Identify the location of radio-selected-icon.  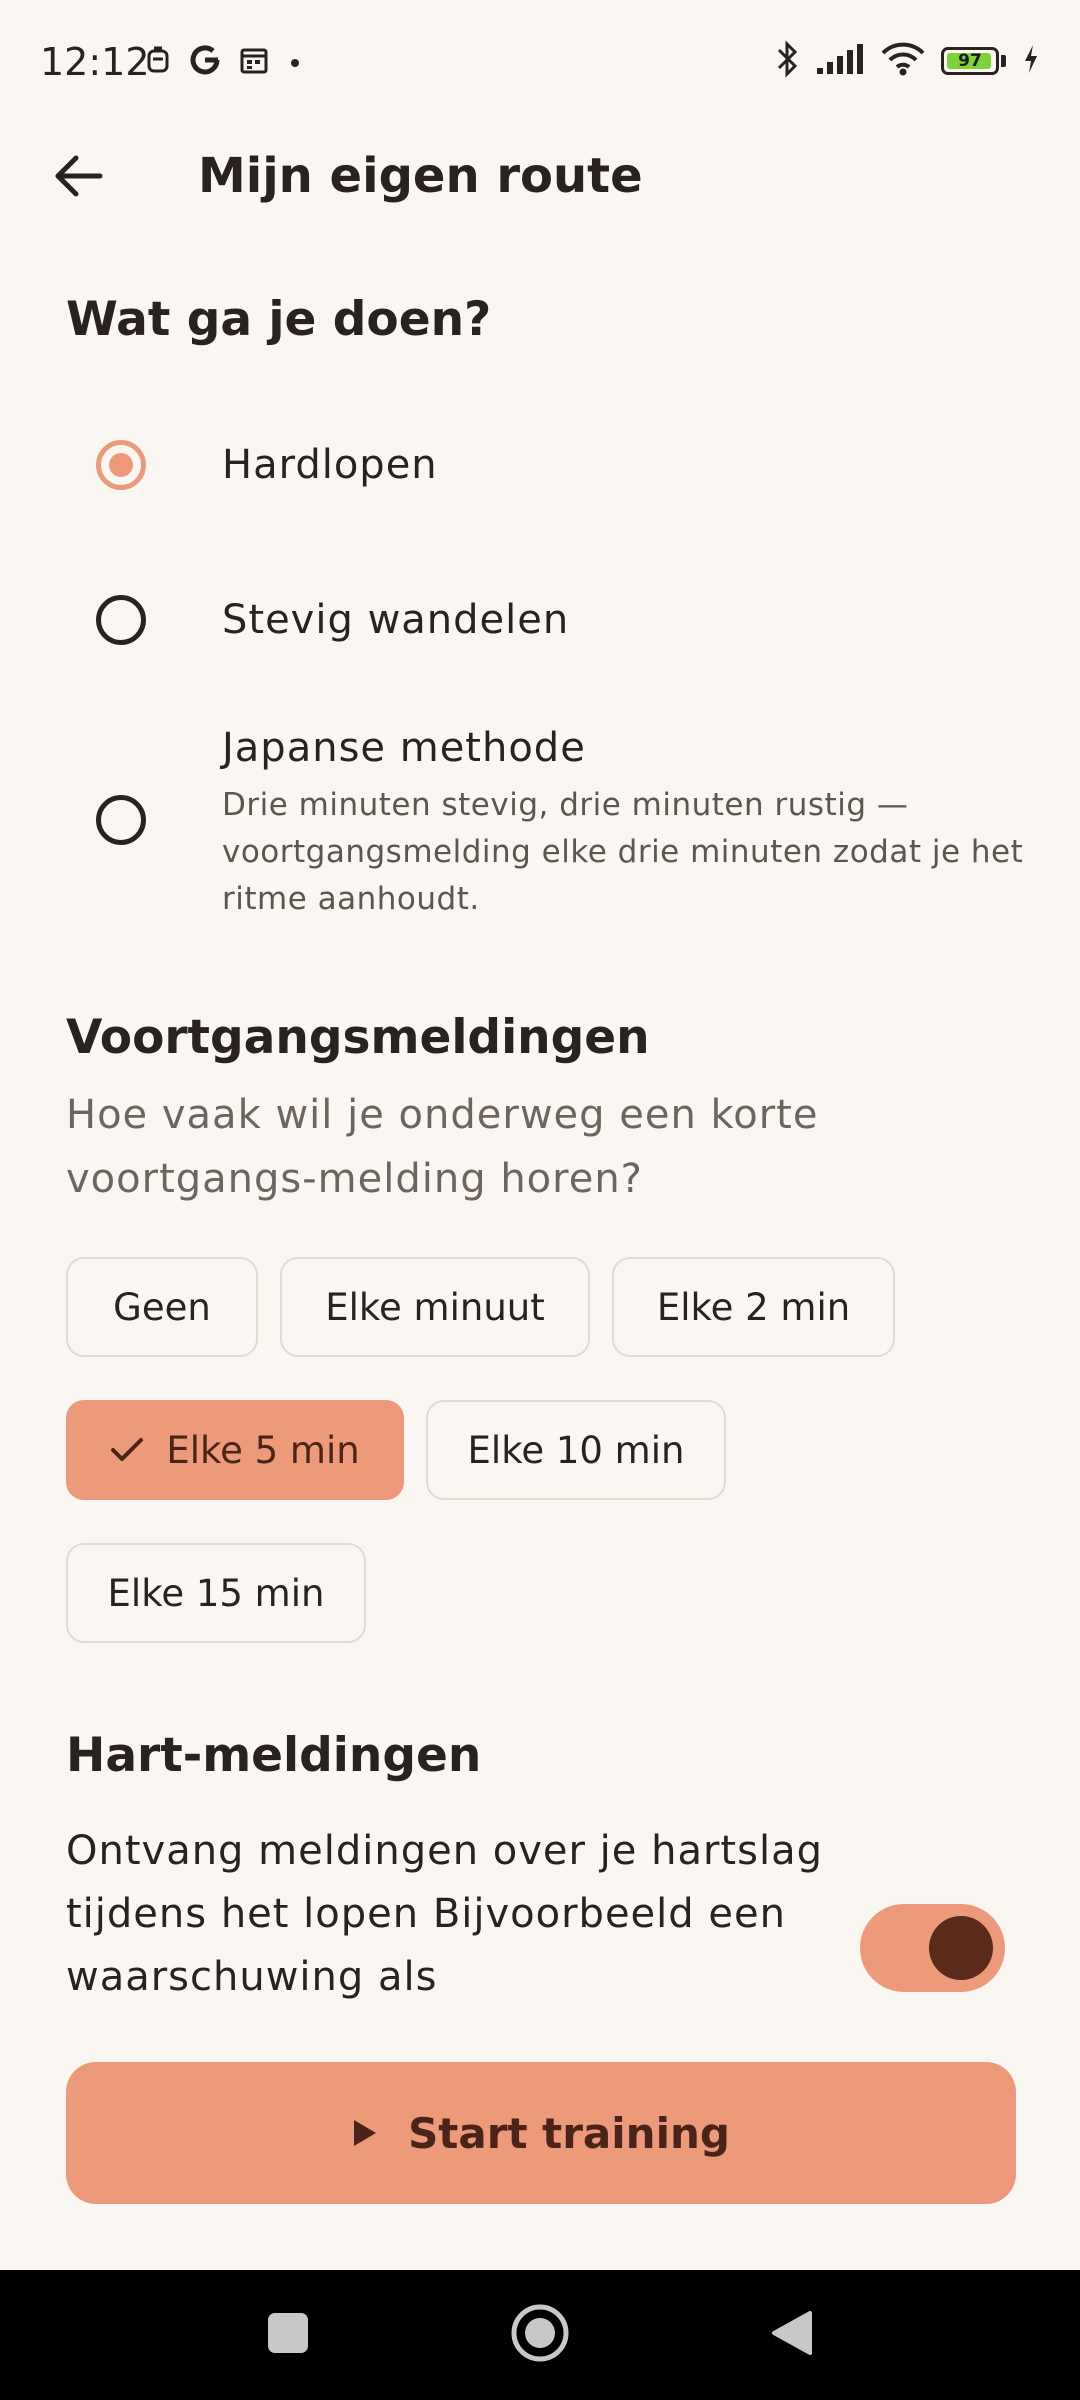
(121, 465).